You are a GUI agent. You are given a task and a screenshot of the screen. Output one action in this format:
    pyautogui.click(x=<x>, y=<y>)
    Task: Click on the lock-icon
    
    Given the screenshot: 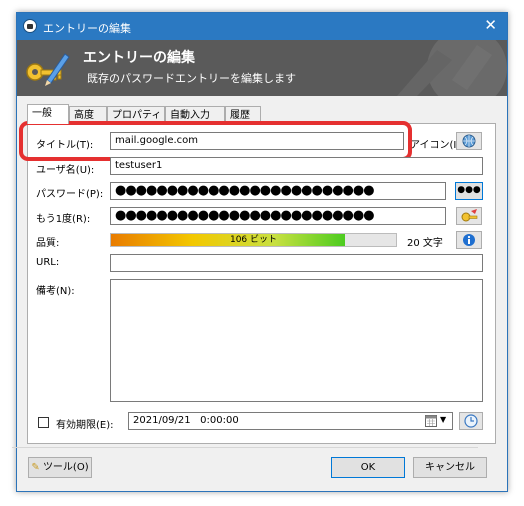 What is the action you would take?
    pyautogui.click(x=30, y=26)
    